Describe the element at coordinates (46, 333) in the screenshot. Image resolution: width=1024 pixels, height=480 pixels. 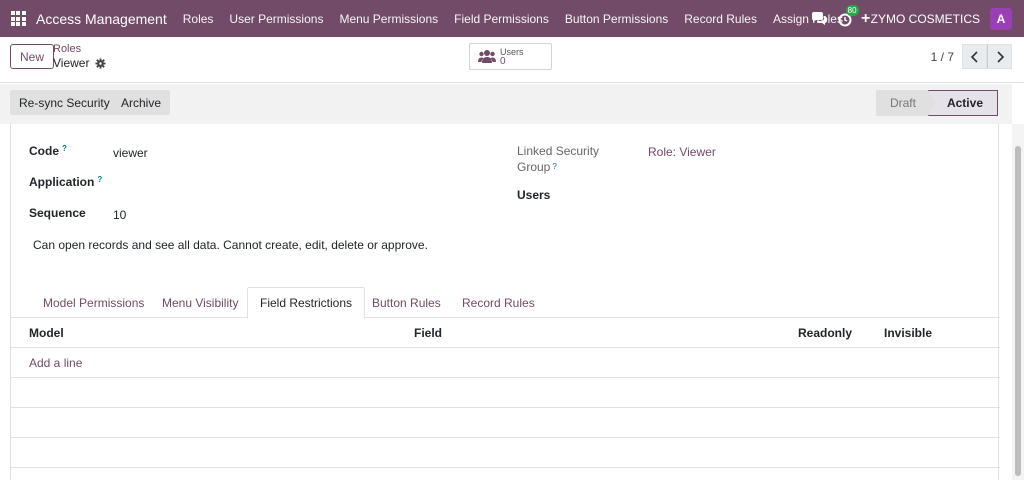
I see `column-model: Model` at that location.